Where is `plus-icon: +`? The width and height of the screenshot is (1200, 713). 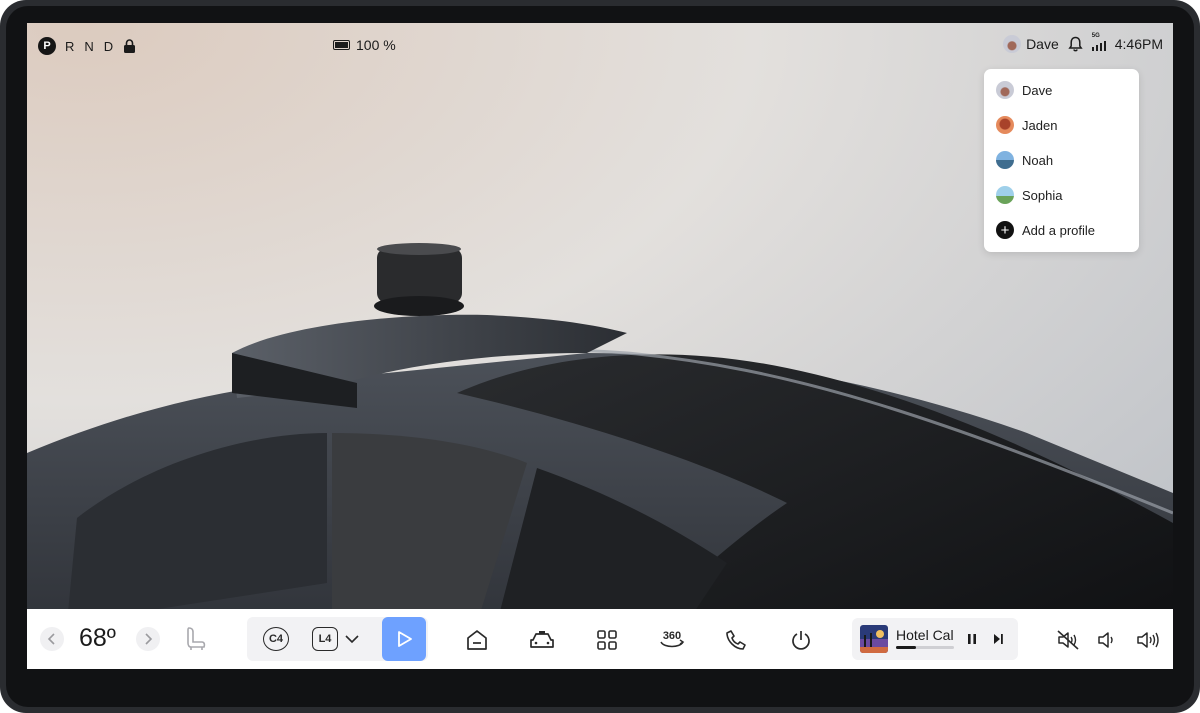 plus-icon: + is located at coordinates (1005, 230).